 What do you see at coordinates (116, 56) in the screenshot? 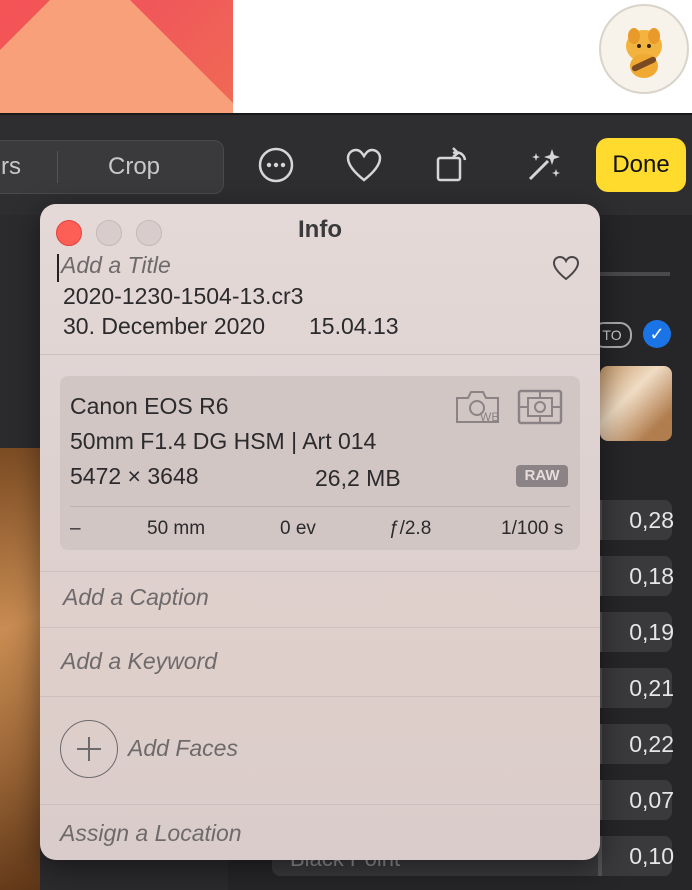
I see `background-image` at bounding box center [116, 56].